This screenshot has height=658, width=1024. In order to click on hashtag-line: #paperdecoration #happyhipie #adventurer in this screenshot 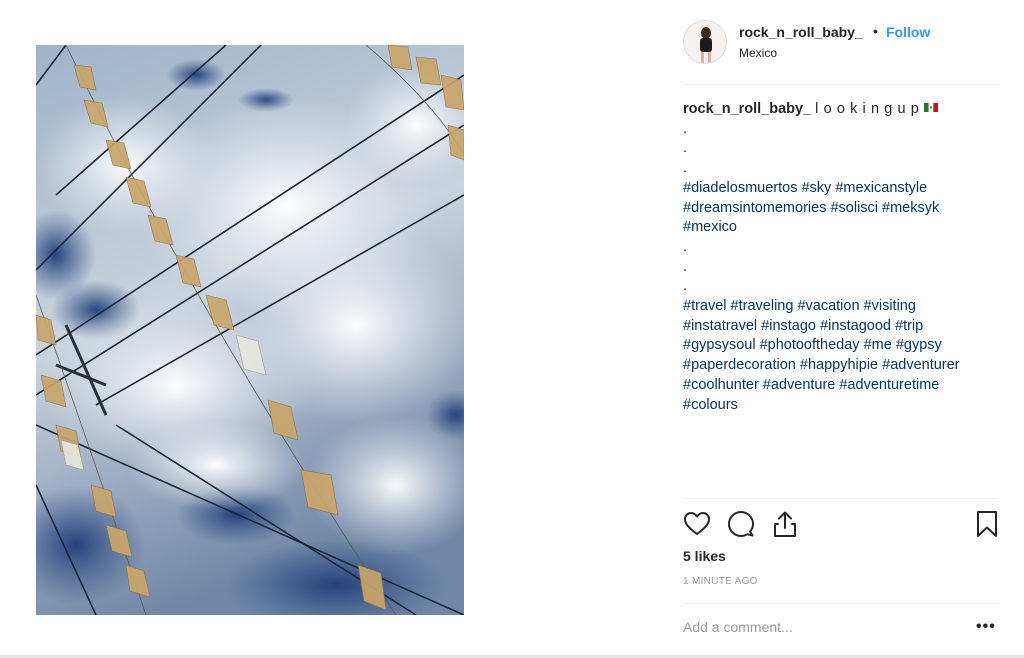, I will do `click(843, 366)`.